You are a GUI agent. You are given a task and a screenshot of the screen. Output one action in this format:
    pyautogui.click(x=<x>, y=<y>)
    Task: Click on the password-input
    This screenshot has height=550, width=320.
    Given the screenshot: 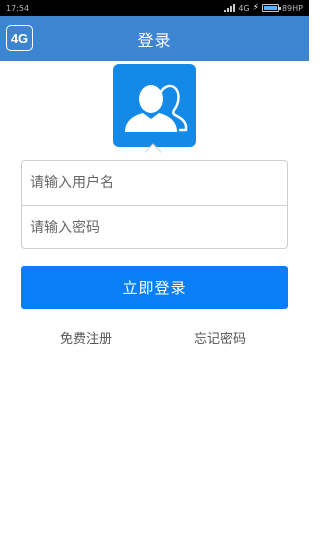 What is the action you would take?
    pyautogui.click(x=154, y=228)
    